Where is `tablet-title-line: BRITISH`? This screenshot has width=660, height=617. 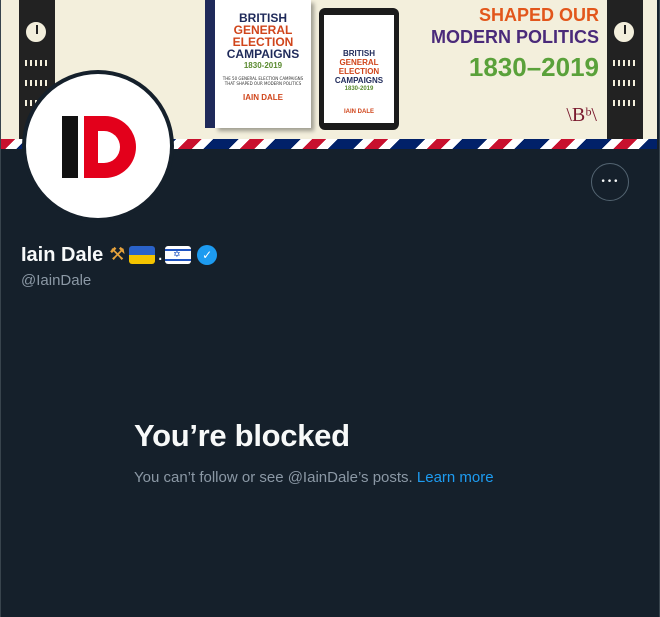 tablet-title-line: BRITISH is located at coordinates (359, 53).